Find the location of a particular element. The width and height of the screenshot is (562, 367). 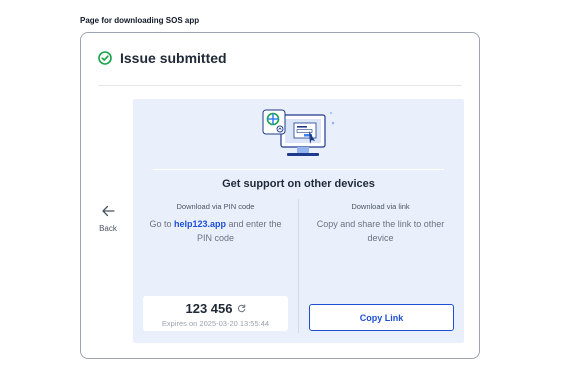

pin-text-before: Go to is located at coordinates (161, 224).